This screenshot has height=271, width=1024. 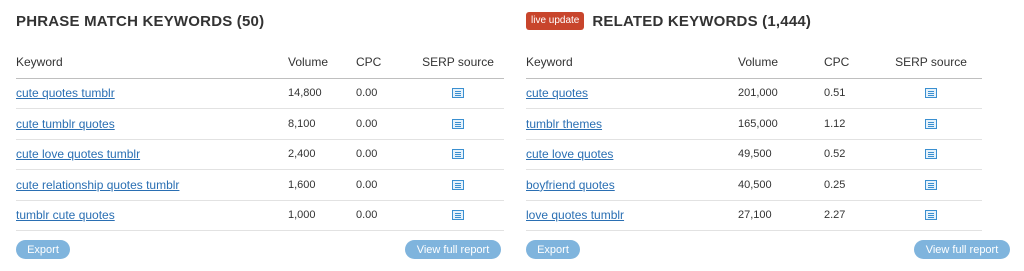 I want to click on related-keywords-heading: live update RELATED KEYWORDS (1,444), so click(x=668, y=21).